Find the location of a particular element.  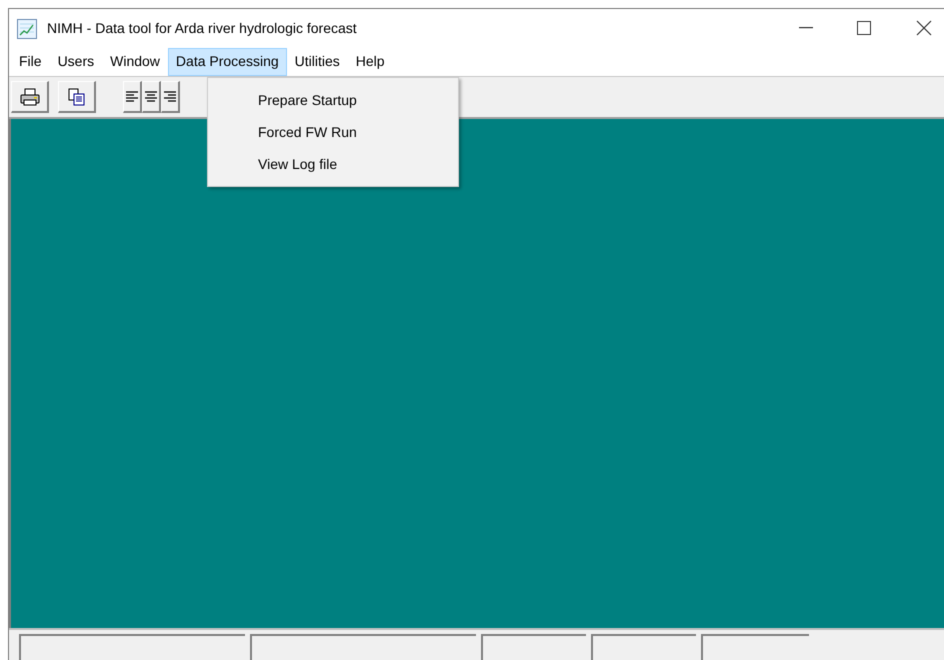

align-center-button is located at coordinates (151, 97).